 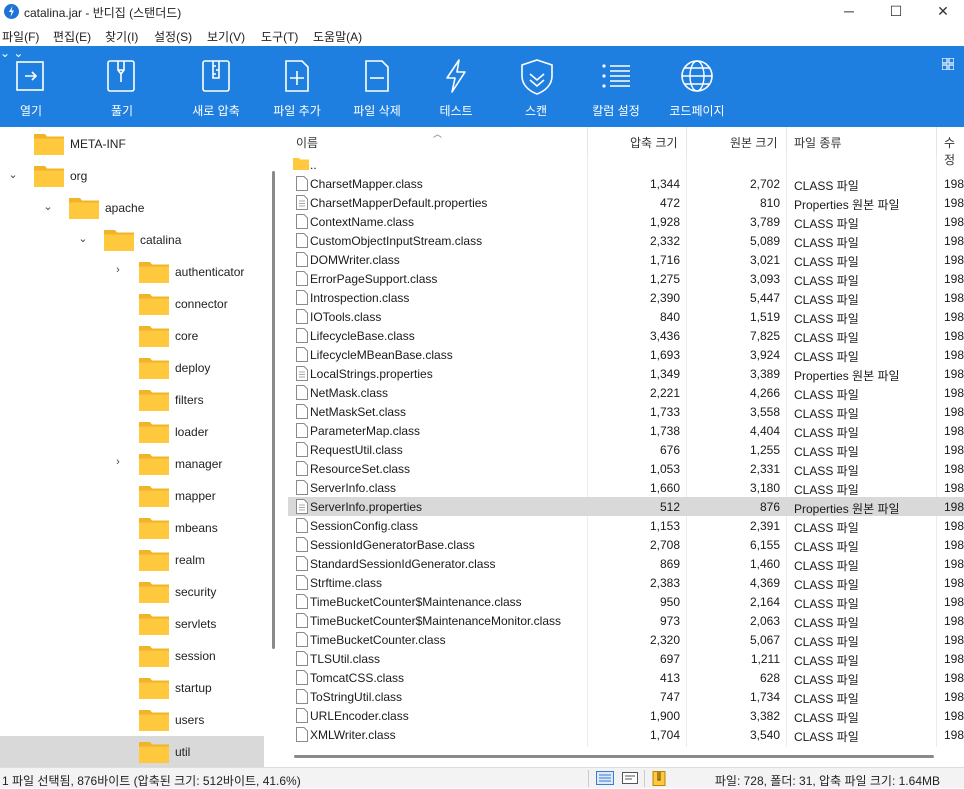 I want to click on file-row: LifecycleBase.class 3,436 7,825 CLASS 파일 198, so click(x=626, y=335).